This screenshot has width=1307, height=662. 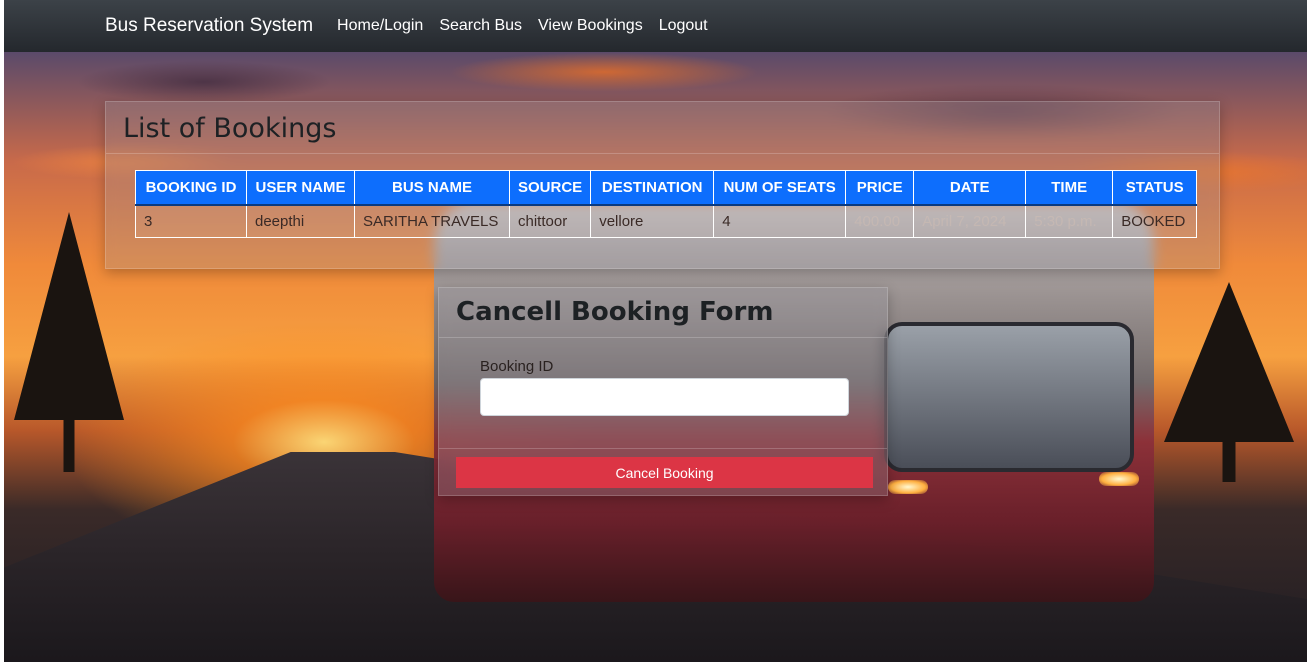 I want to click on cell-source: chittoor, so click(x=550, y=221).